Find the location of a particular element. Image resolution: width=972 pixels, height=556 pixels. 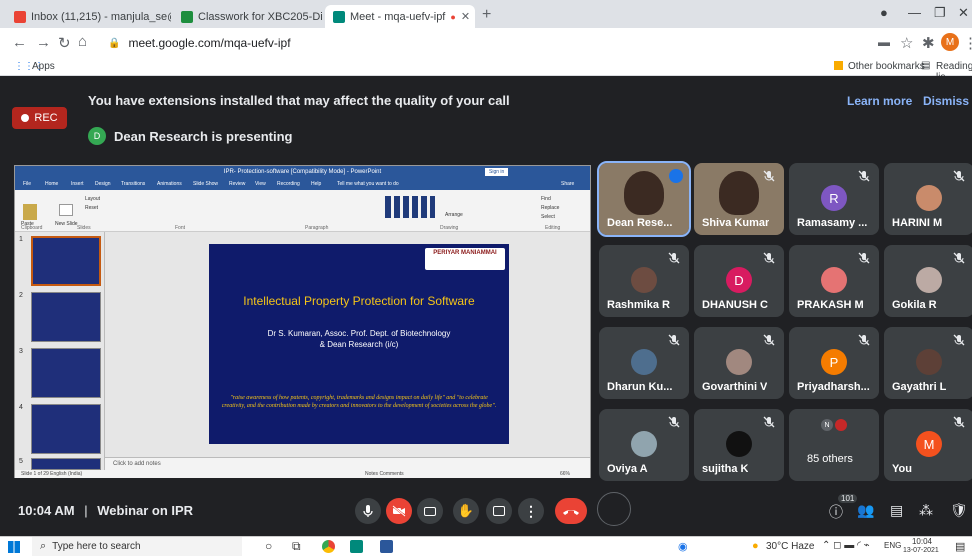

camera-off-button is located at coordinates (399, 511).